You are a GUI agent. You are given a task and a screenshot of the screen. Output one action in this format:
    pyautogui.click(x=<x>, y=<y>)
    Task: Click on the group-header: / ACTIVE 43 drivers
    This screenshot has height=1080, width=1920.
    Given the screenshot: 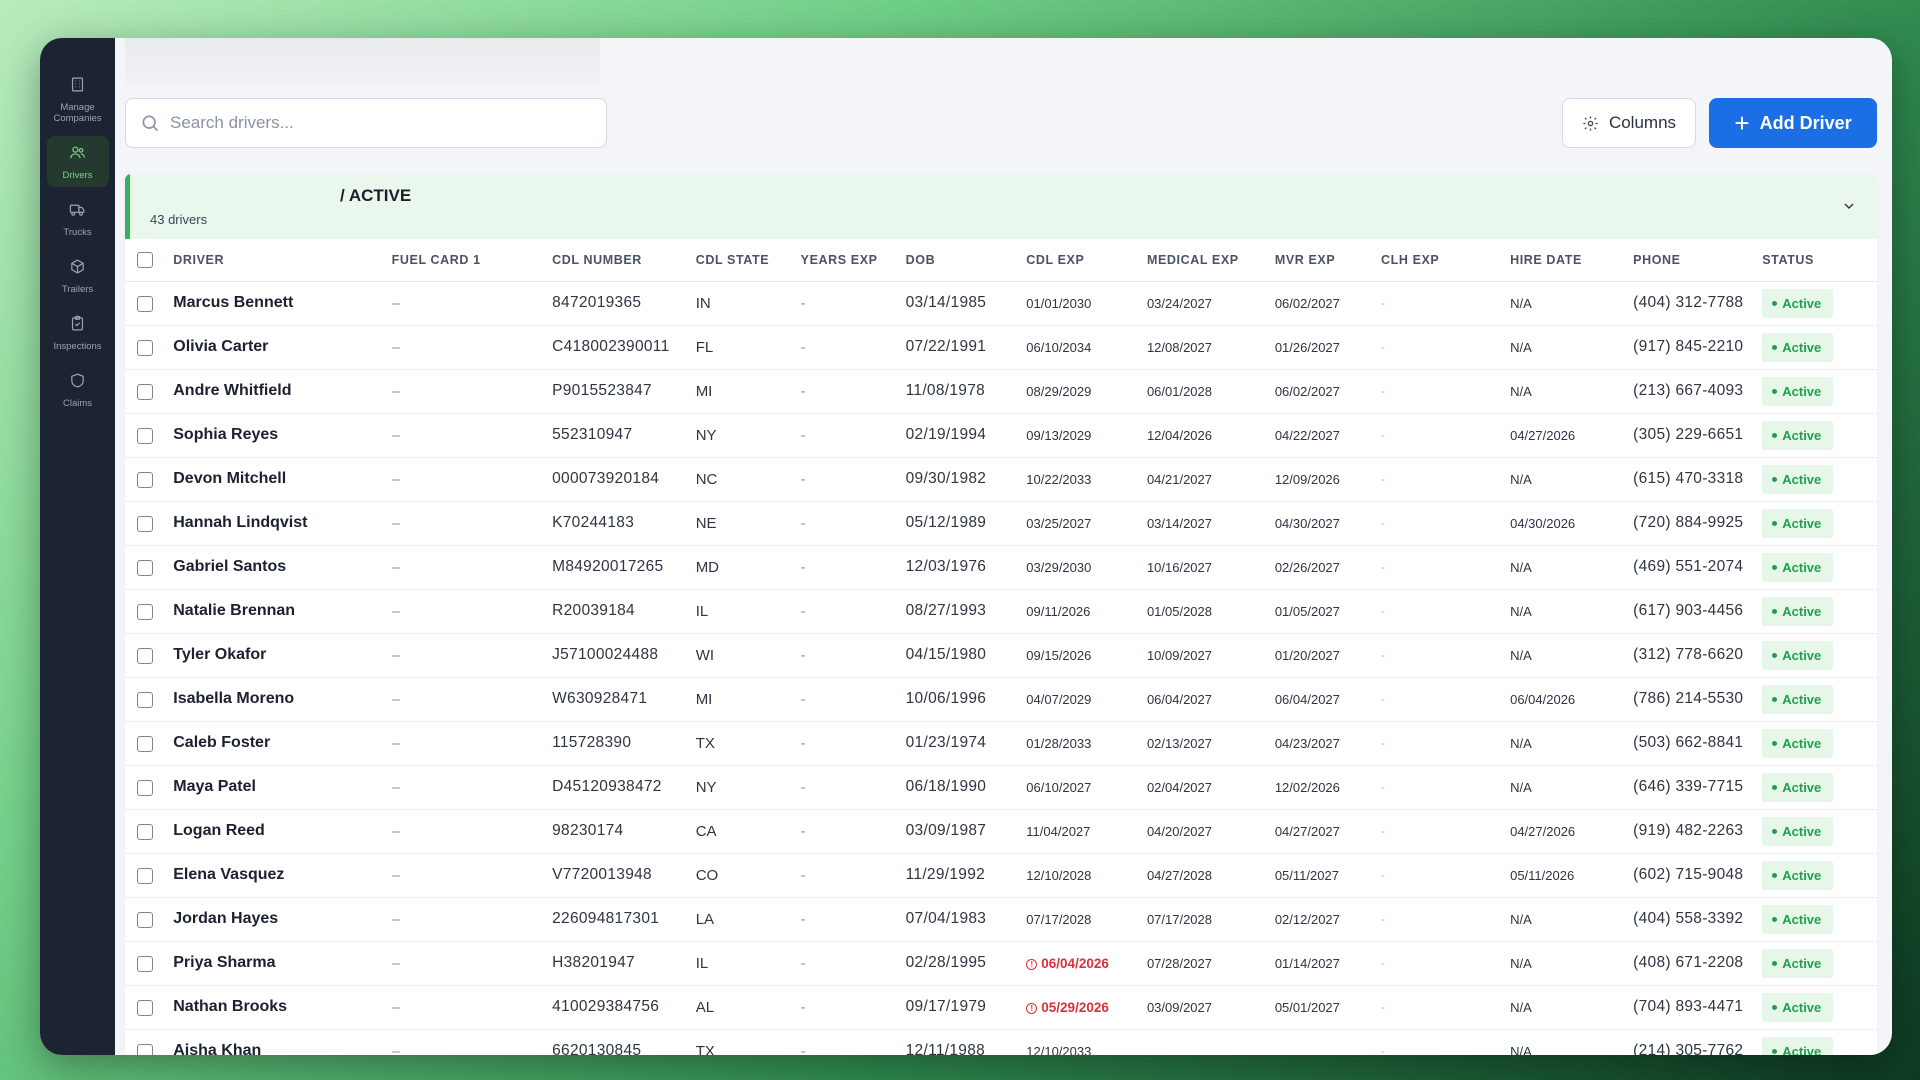 What is the action you would take?
    pyautogui.click(x=1001, y=206)
    